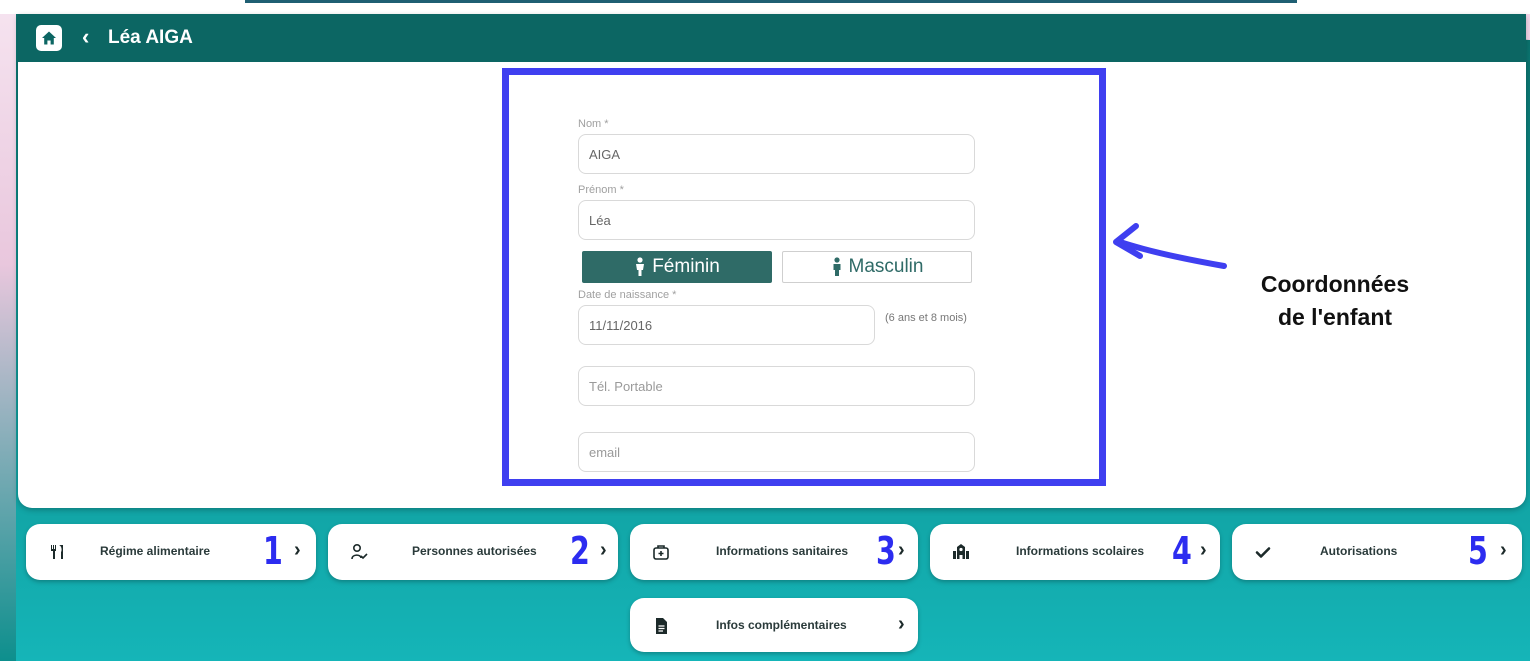  I want to click on back-button: ‹, so click(85, 37).